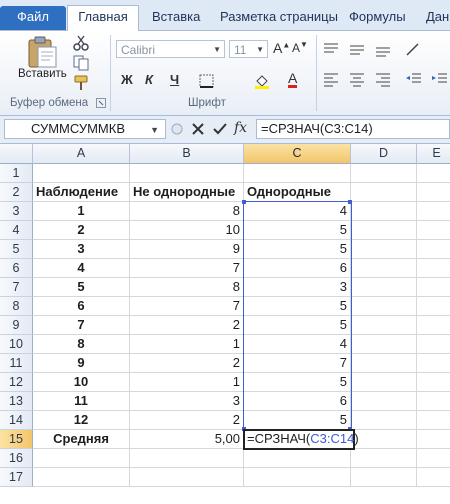 This screenshot has width=450, height=504. What do you see at coordinates (187, 192) in the screenshot?
I see `header-cell-nonhomogeneous: Не однородные` at bounding box center [187, 192].